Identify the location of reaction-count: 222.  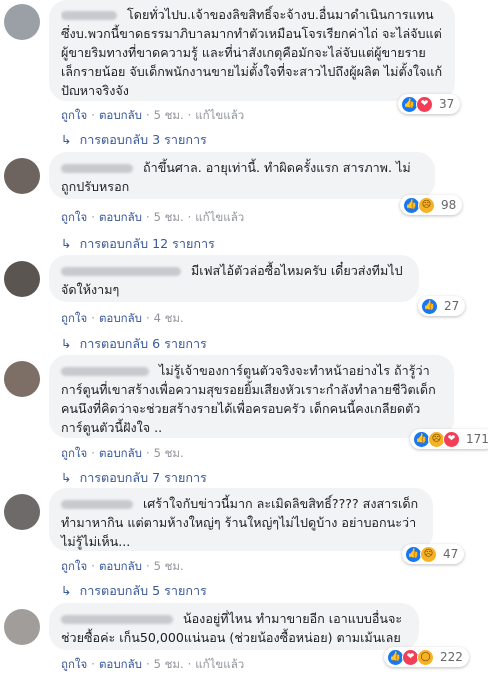
(451, 657).